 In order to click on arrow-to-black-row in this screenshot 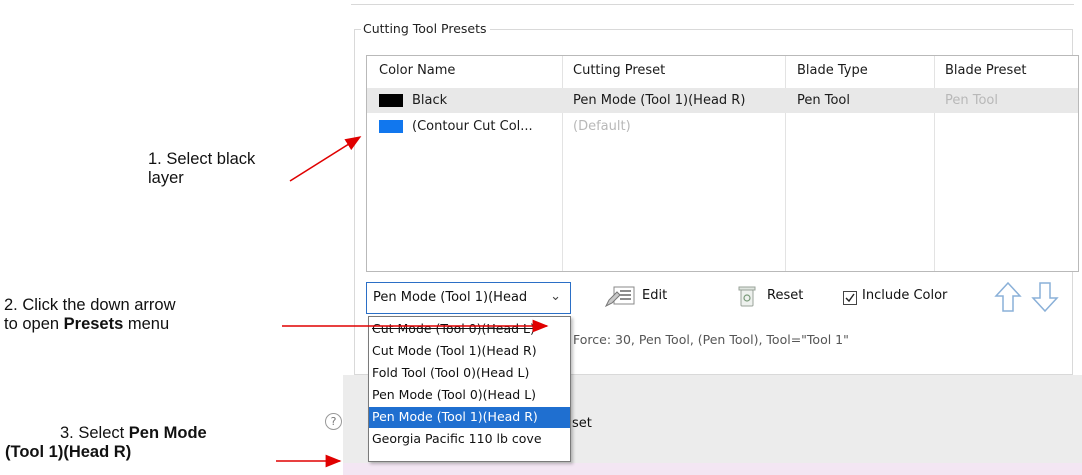, I will do `click(325, 159)`.